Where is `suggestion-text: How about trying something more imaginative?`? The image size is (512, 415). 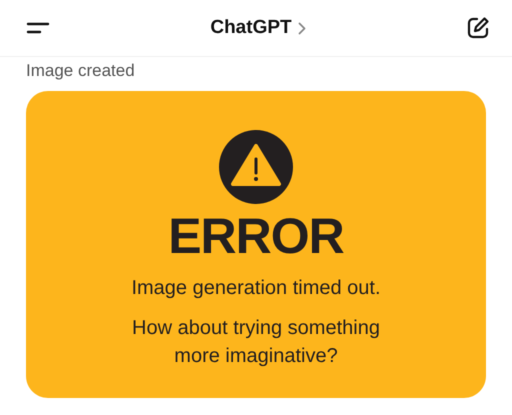 suggestion-text: How about trying something more imaginative? is located at coordinates (256, 342).